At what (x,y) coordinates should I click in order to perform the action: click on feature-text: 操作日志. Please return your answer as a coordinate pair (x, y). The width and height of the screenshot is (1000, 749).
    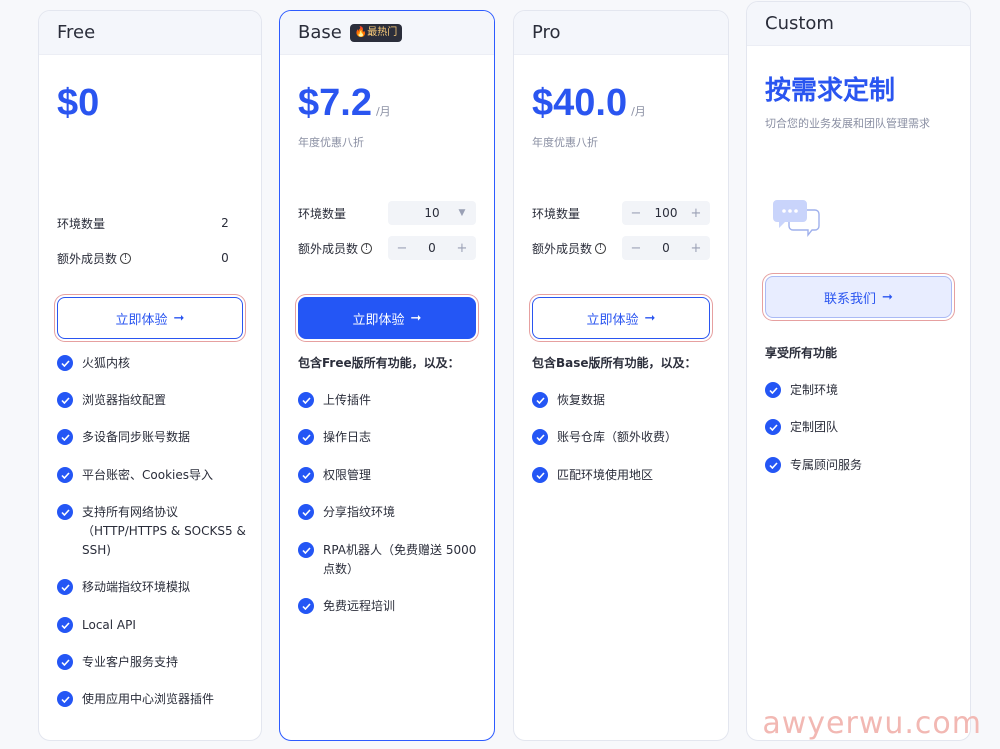
    Looking at the image, I should click on (347, 437).